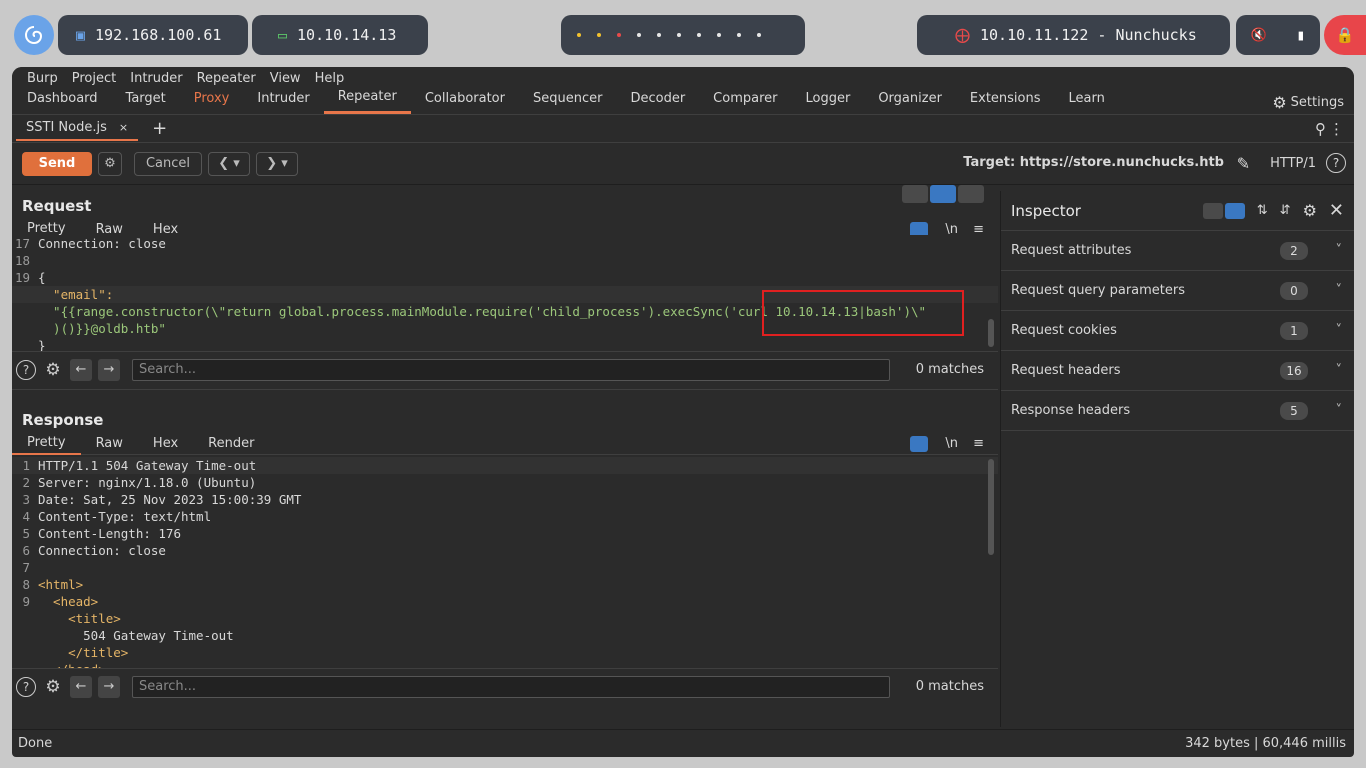 The height and width of the screenshot is (768, 1366). What do you see at coordinates (94, 78) in the screenshot?
I see `menu-item-project: Project` at bounding box center [94, 78].